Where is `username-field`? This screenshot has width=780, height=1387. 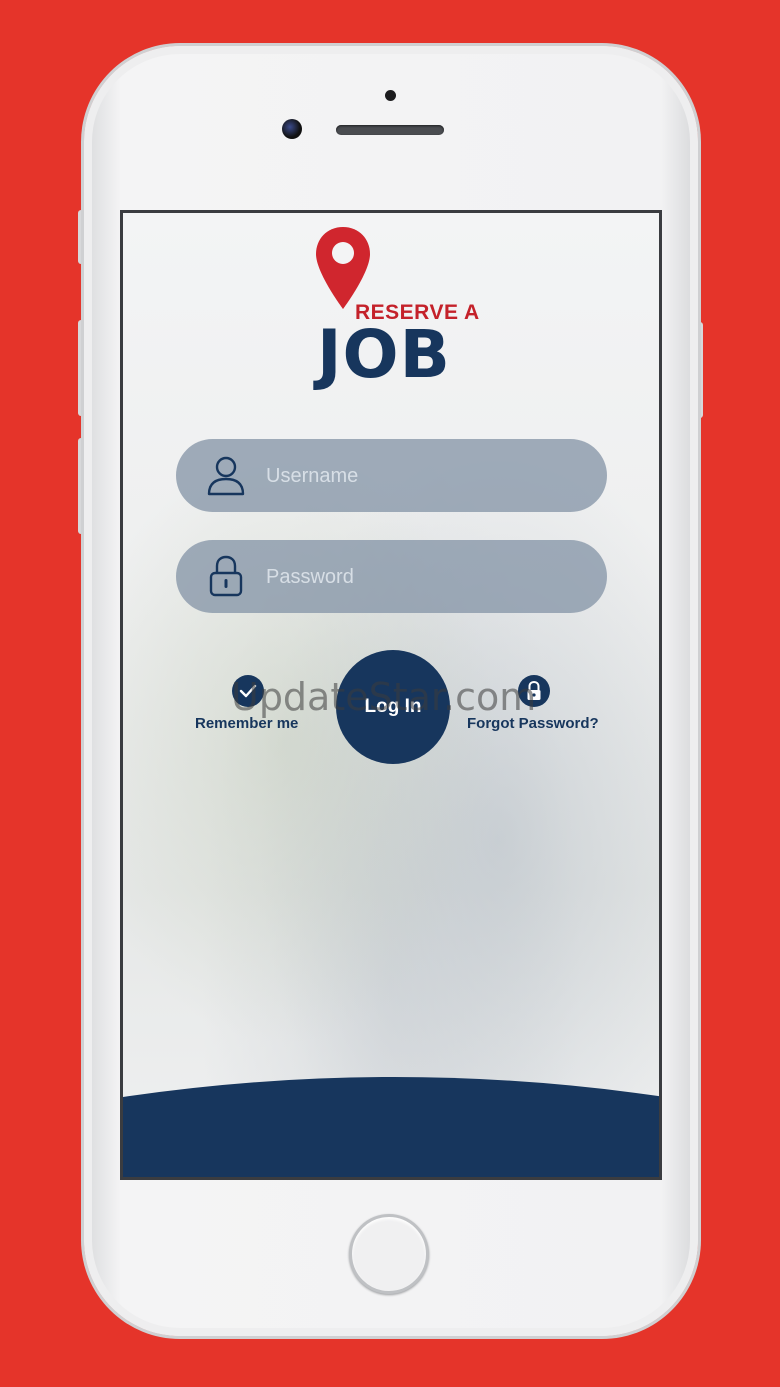
username-field is located at coordinates (391, 476).